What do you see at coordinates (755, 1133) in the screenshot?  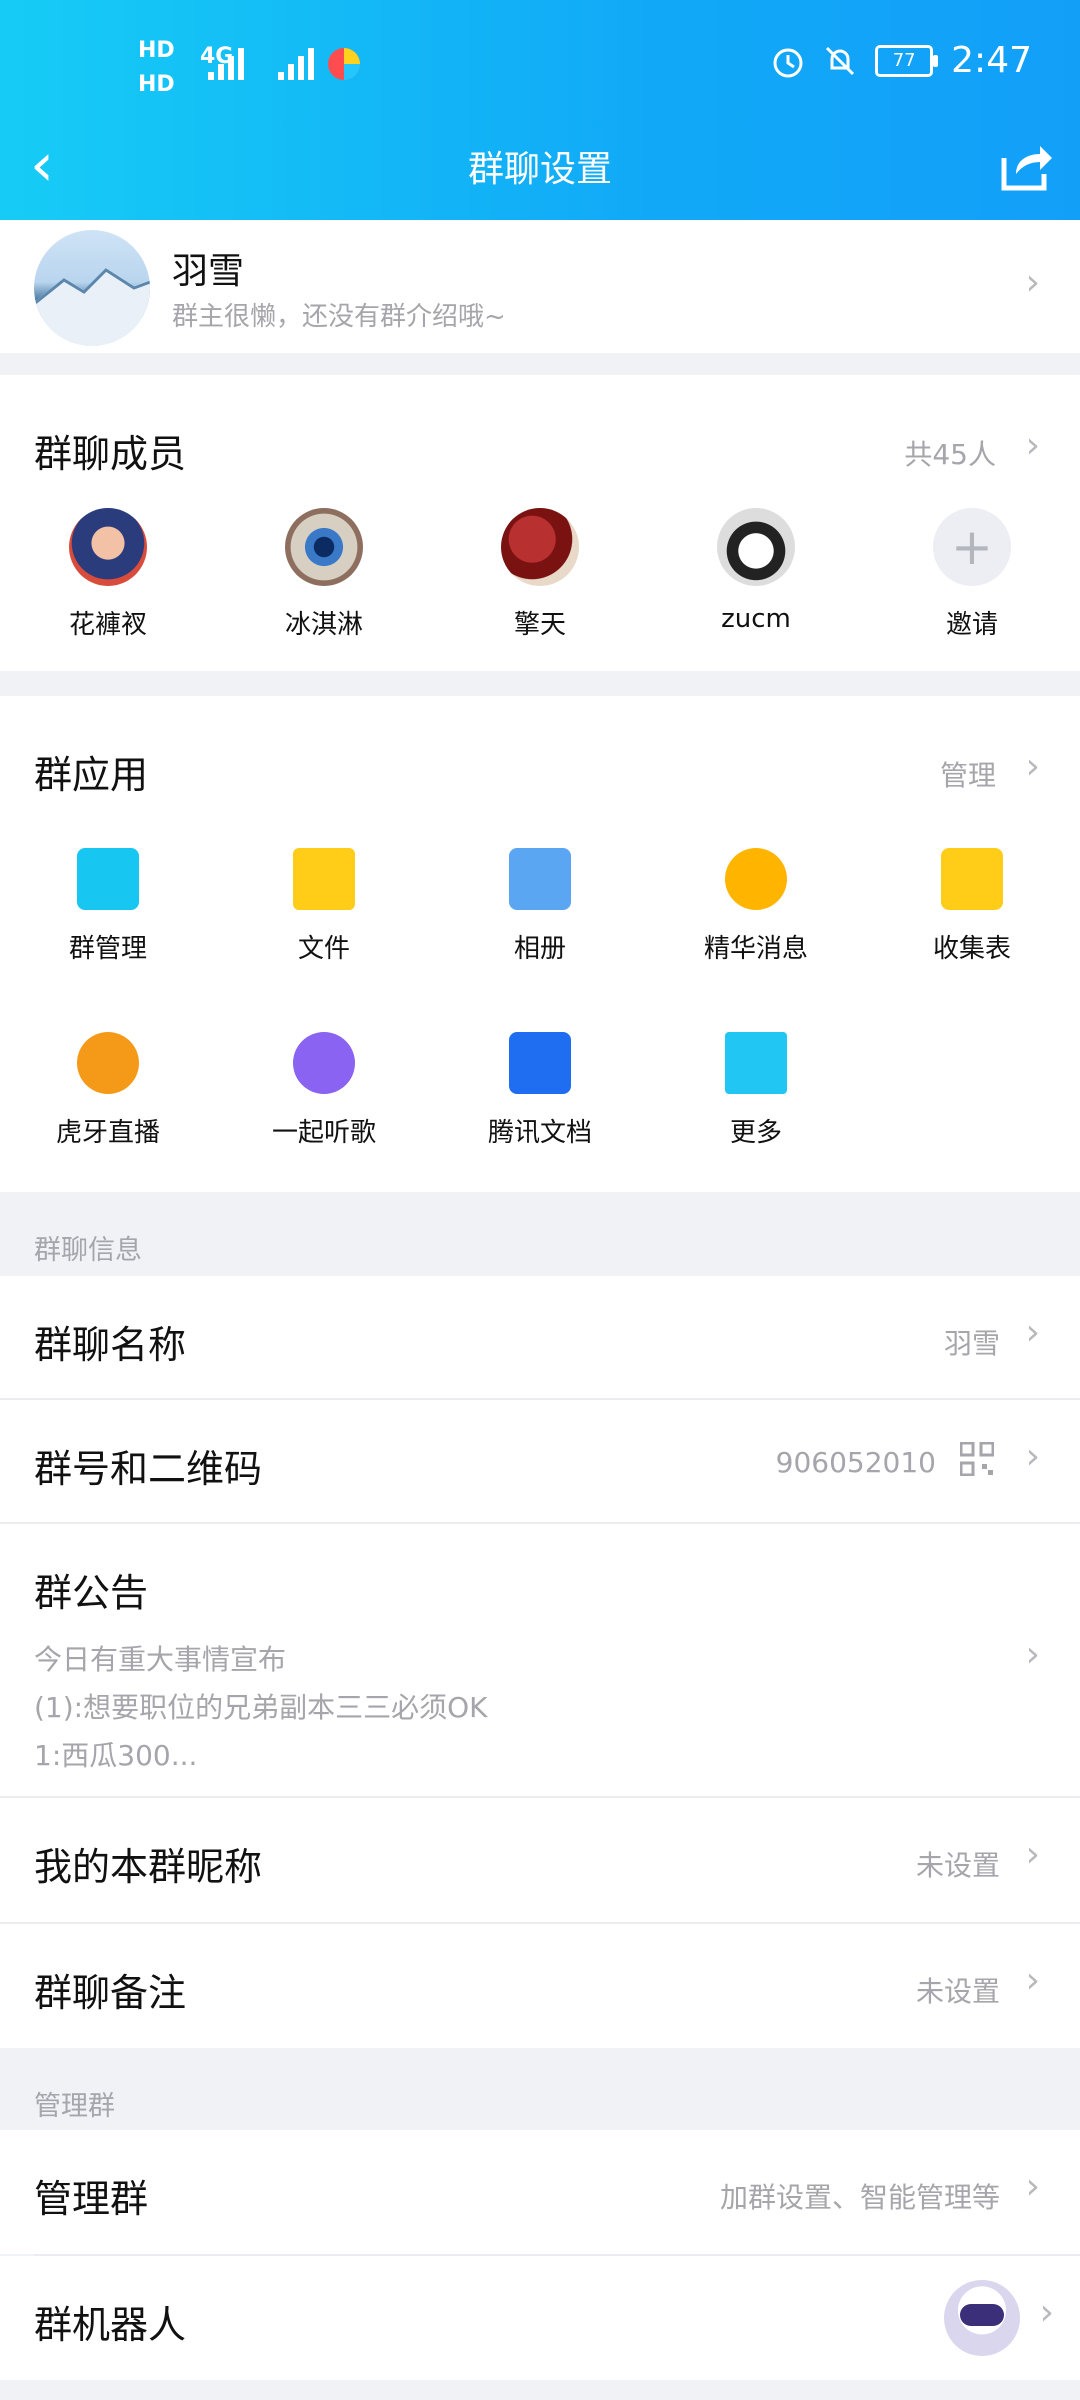 I see `app-label: 更多` at bounding box center [755, 1133].